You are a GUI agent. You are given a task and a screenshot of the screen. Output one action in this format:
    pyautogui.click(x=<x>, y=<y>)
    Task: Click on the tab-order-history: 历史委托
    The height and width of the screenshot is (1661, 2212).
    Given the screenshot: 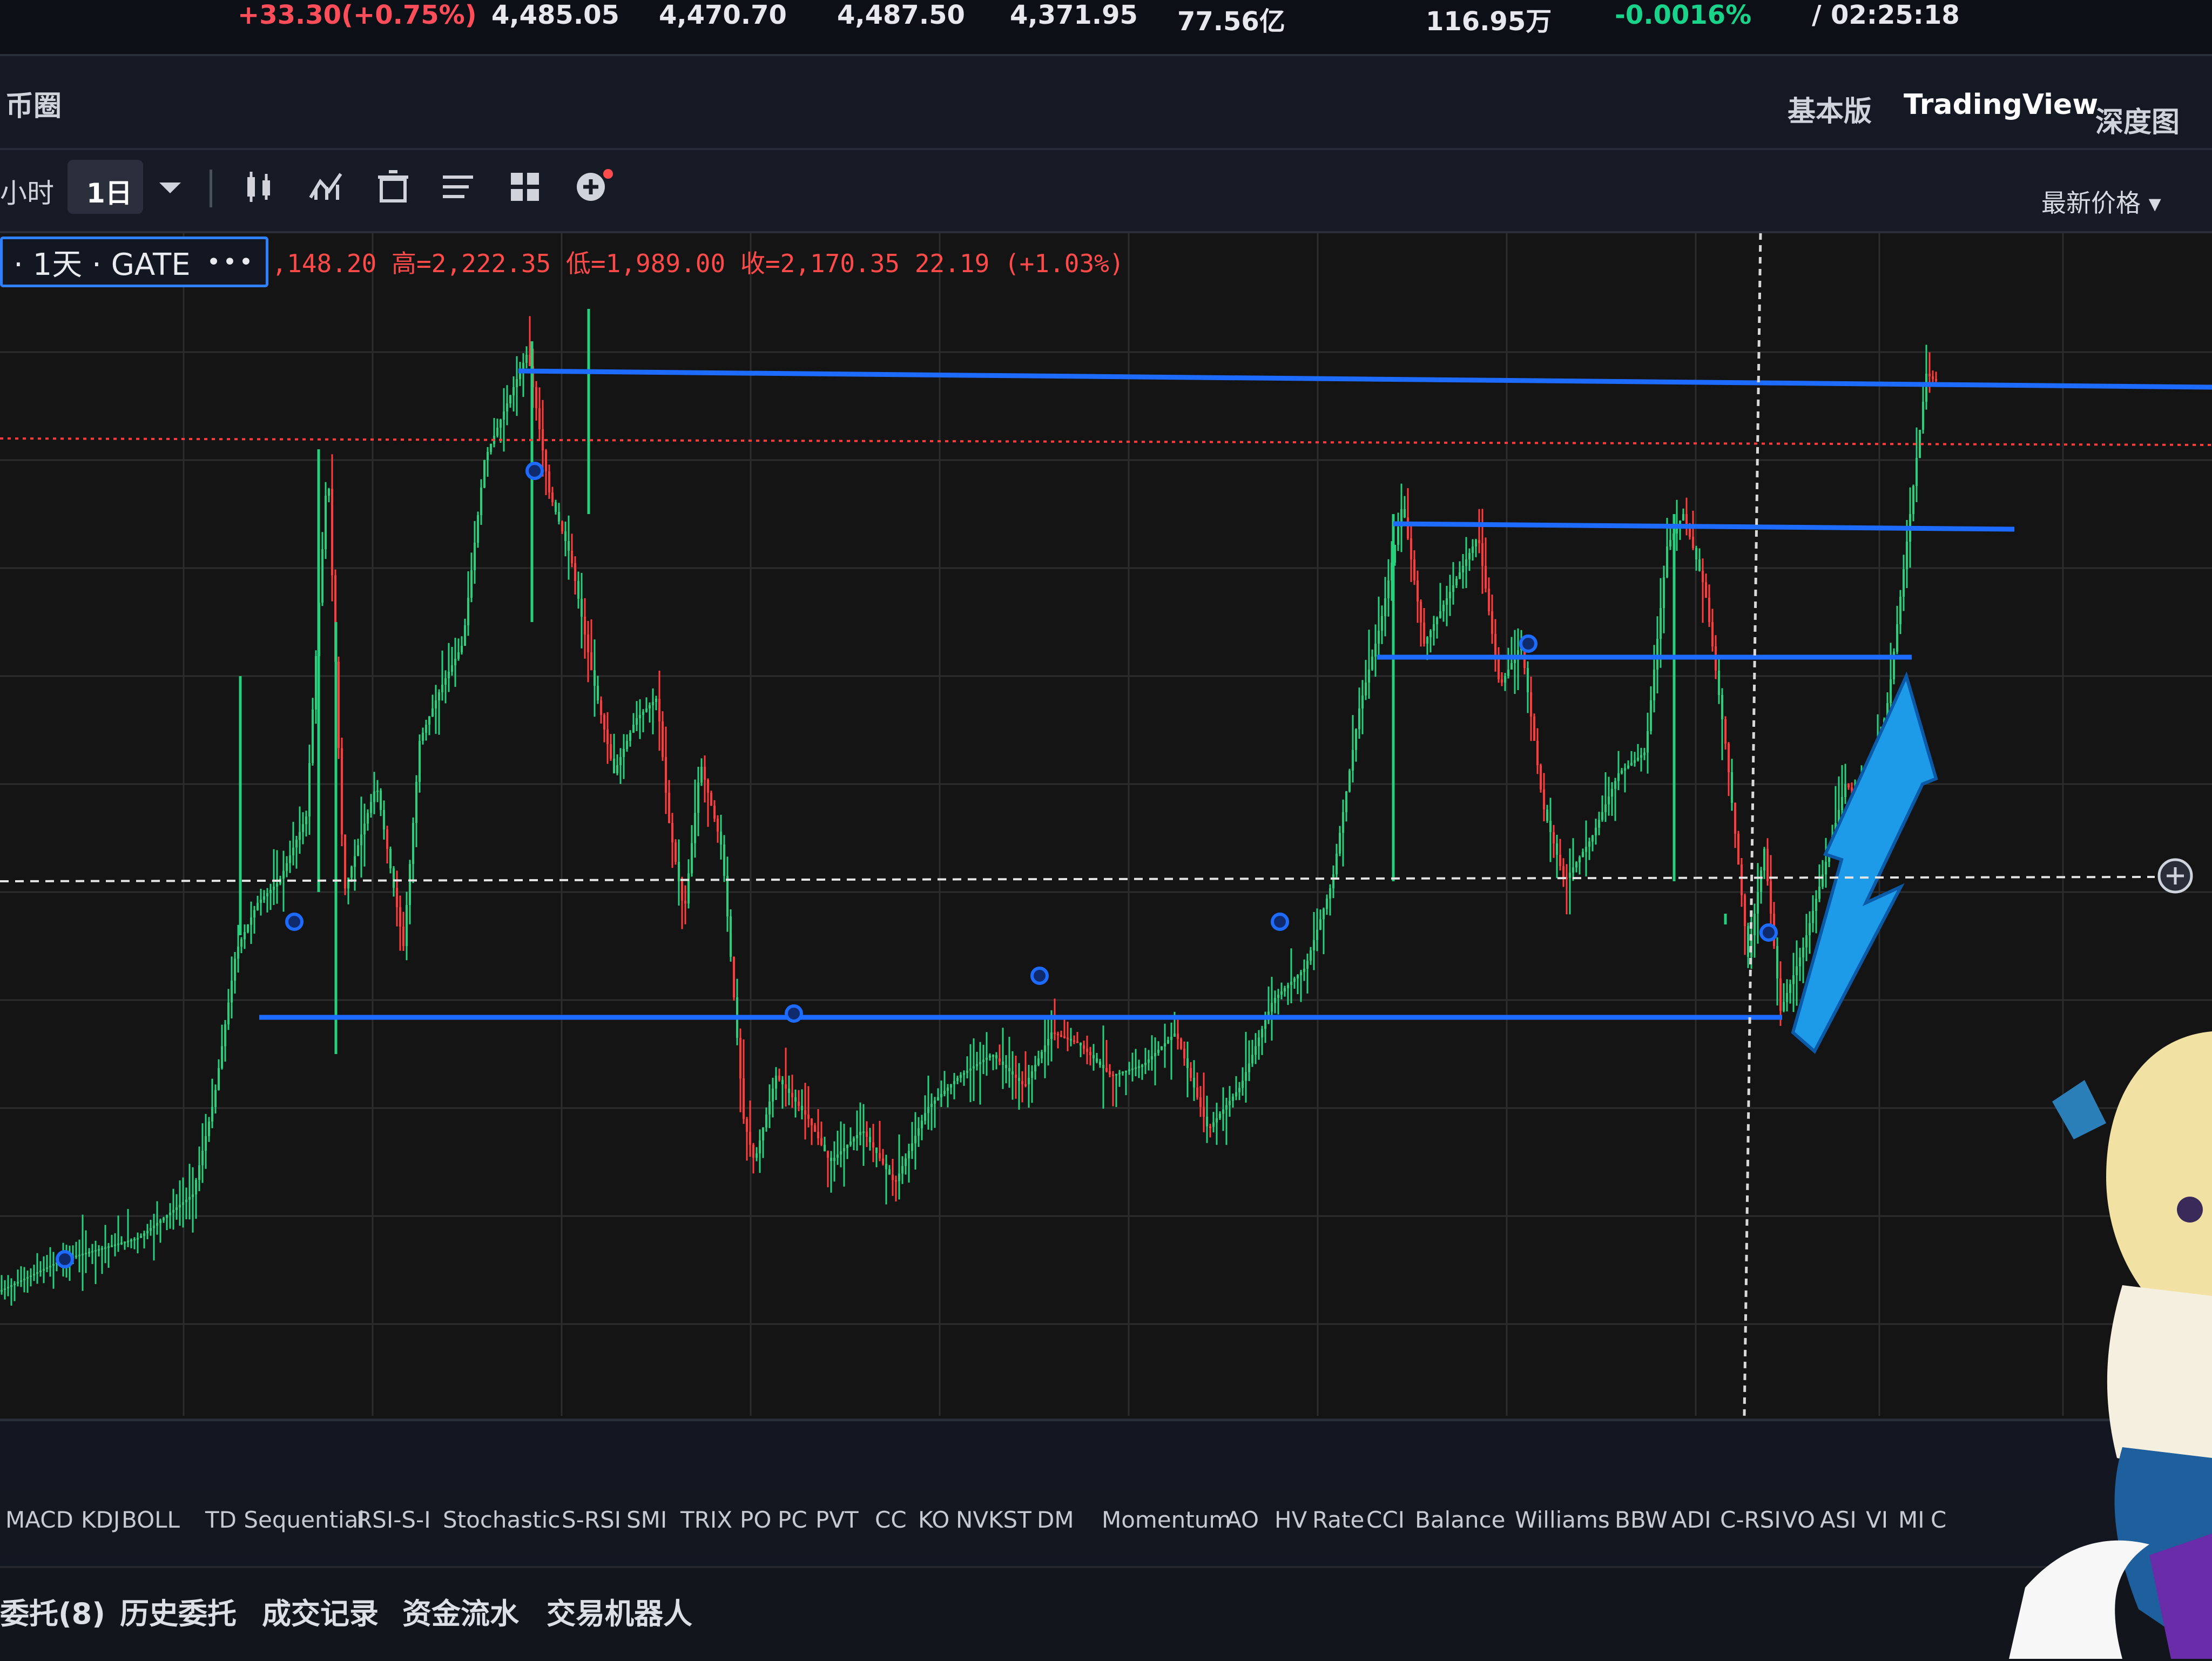 What is the action you would take?
    pyautogui.click(x=178, y=1611)
    